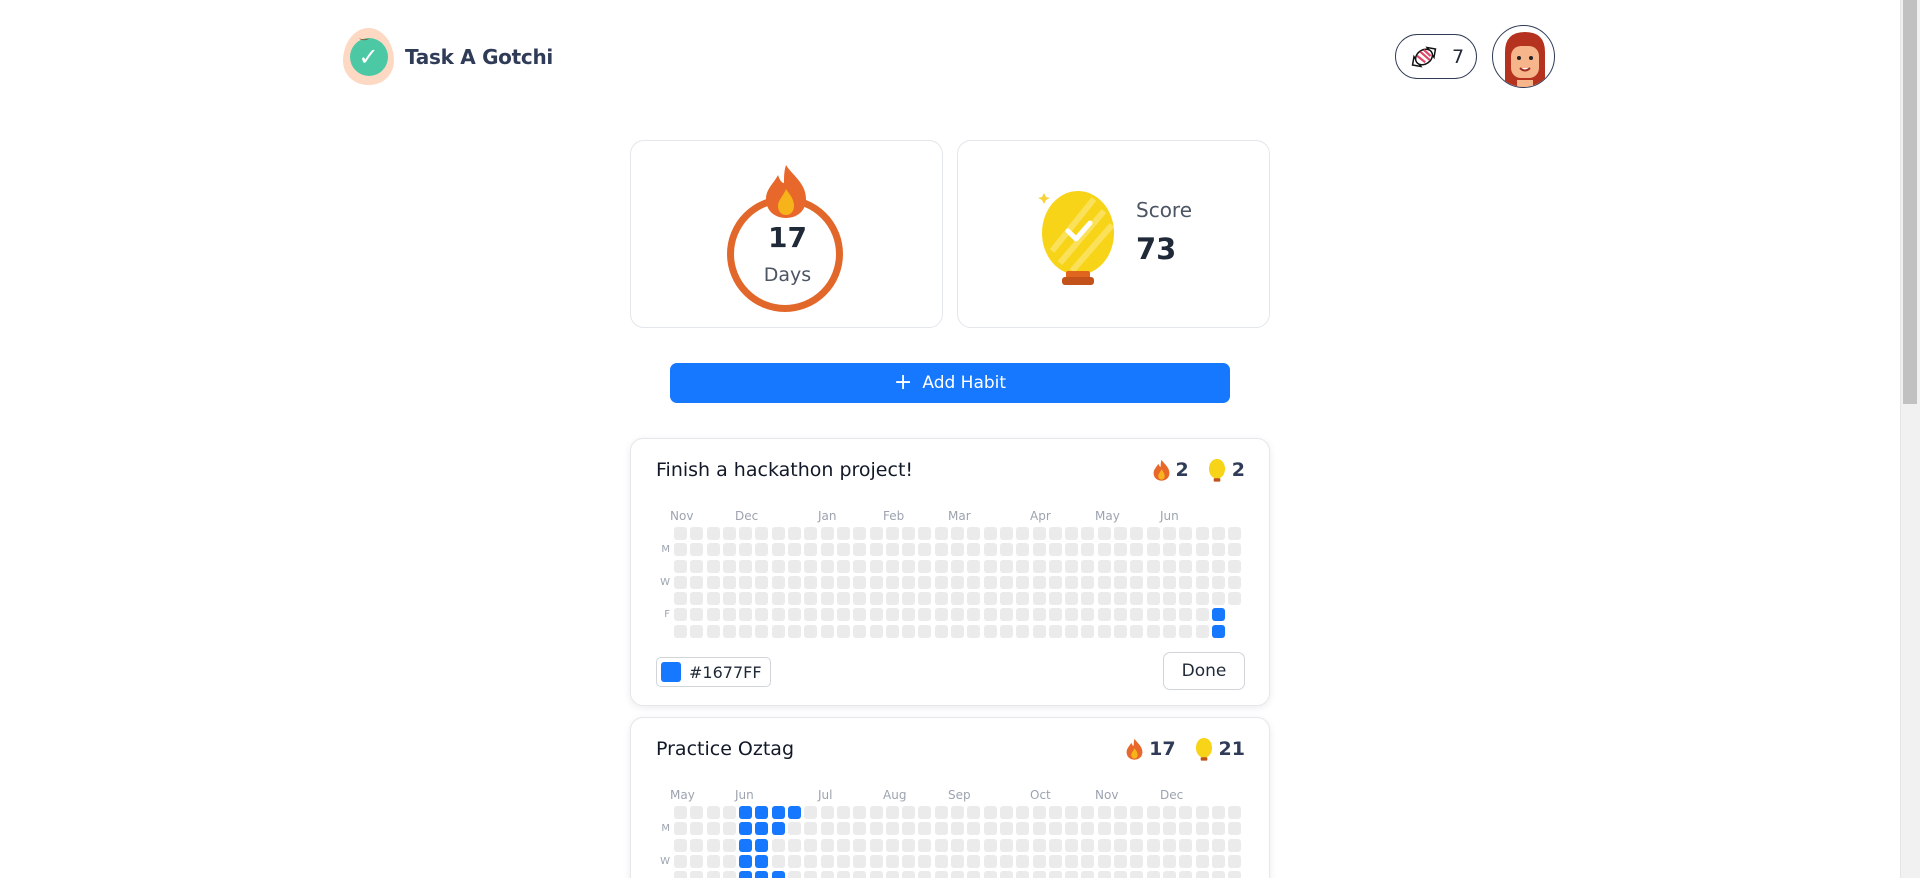 The height and width of the screenshot is (878, 1920). I want to click on habit-color-picker: #1677FF, so click(713, 672).